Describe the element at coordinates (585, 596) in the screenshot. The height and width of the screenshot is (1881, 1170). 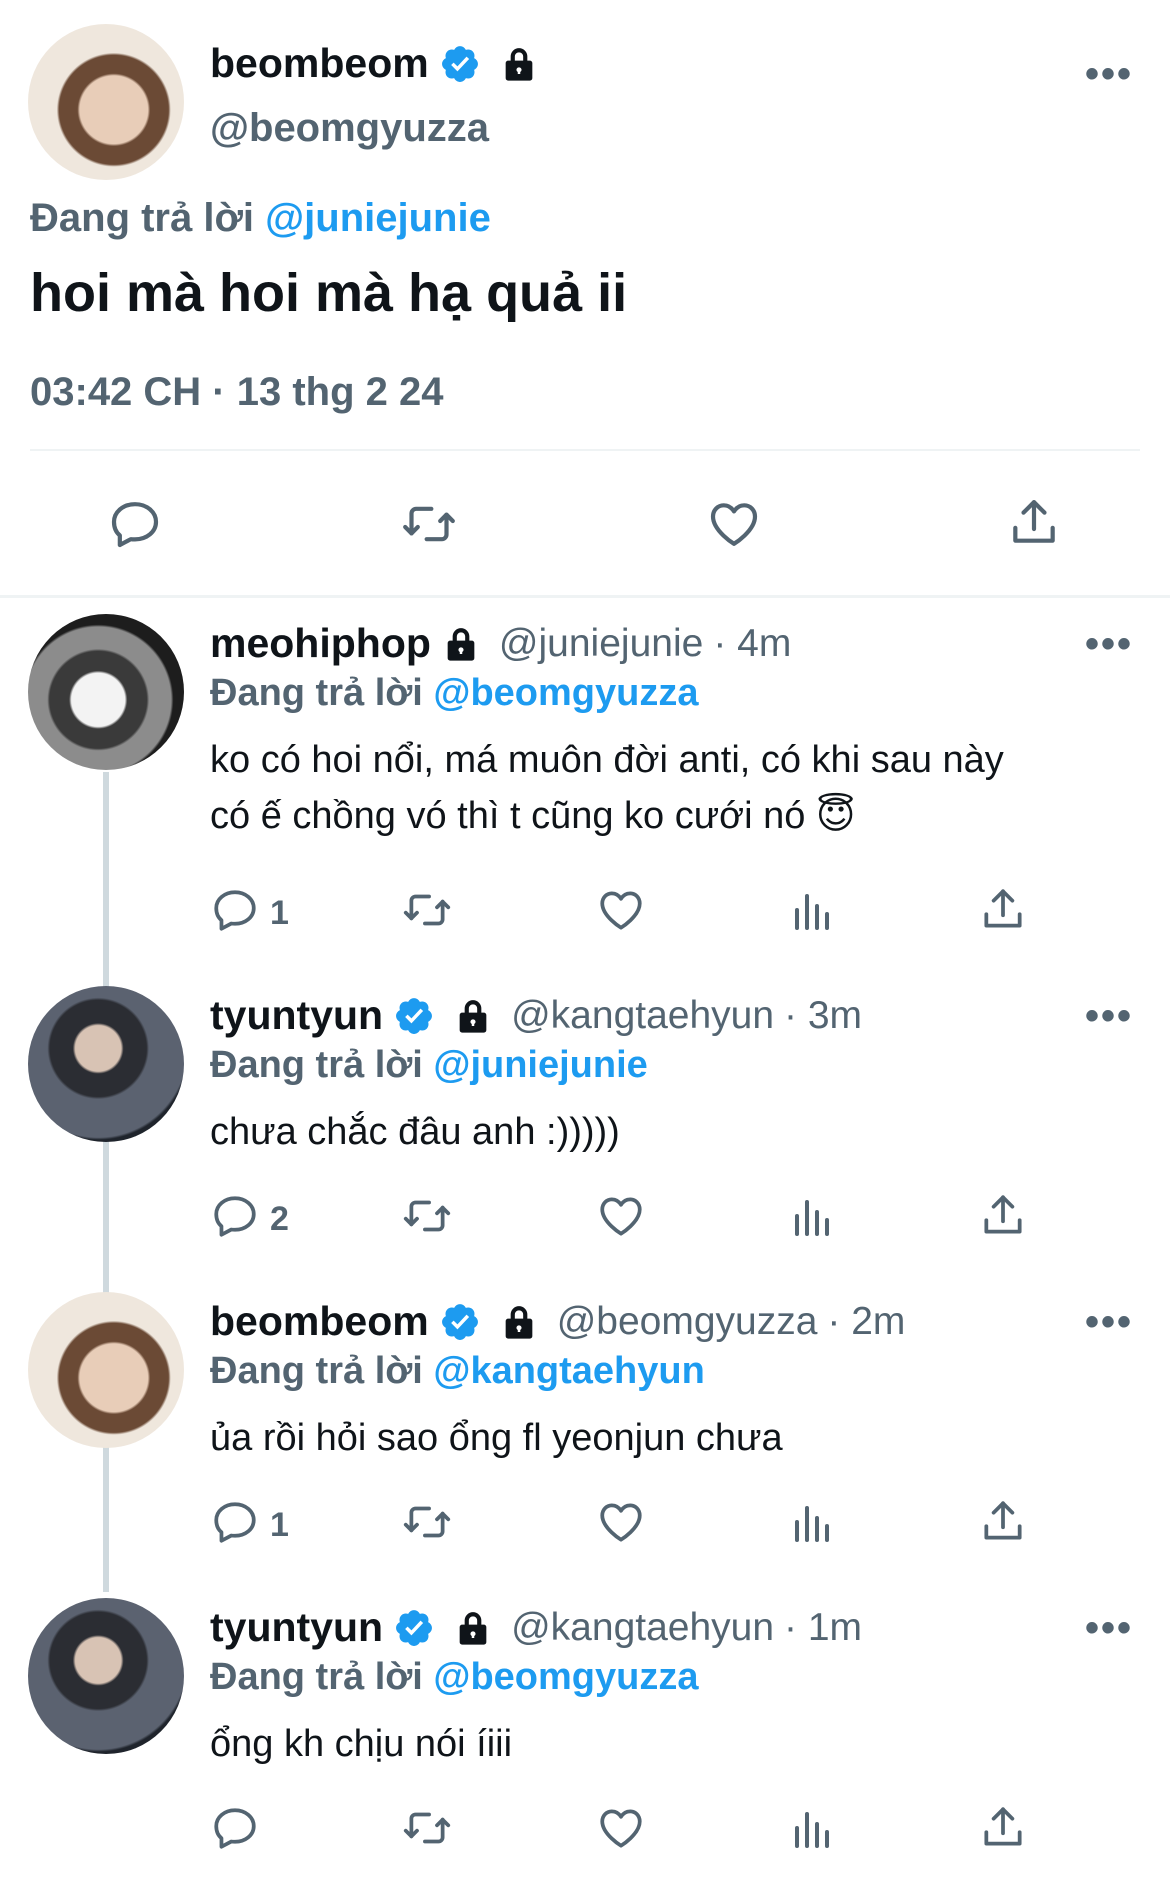
I see `section-divider` at that location.